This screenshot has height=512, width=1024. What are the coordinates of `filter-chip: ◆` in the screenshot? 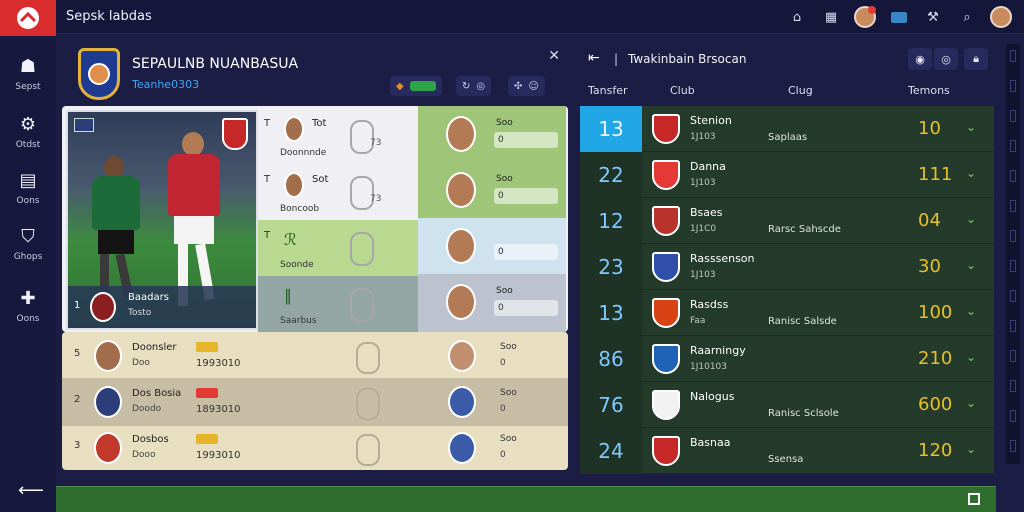 It's located at (416, 86).